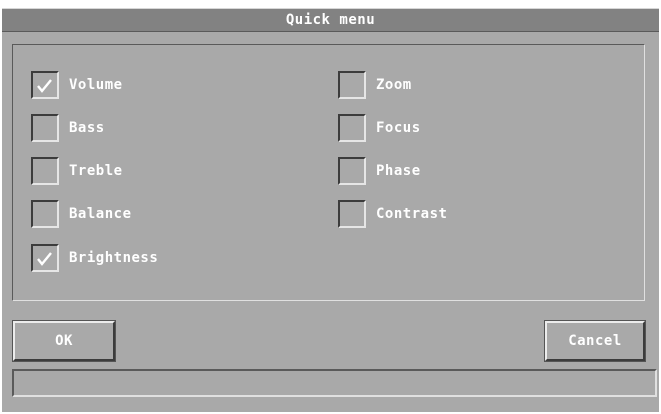 Image resolution: width=661 pixels, height=414 pixels. What do you see at coordinates (334, 383) in the screenshot?
I see `status-bar` at bounding box center [334, 383].